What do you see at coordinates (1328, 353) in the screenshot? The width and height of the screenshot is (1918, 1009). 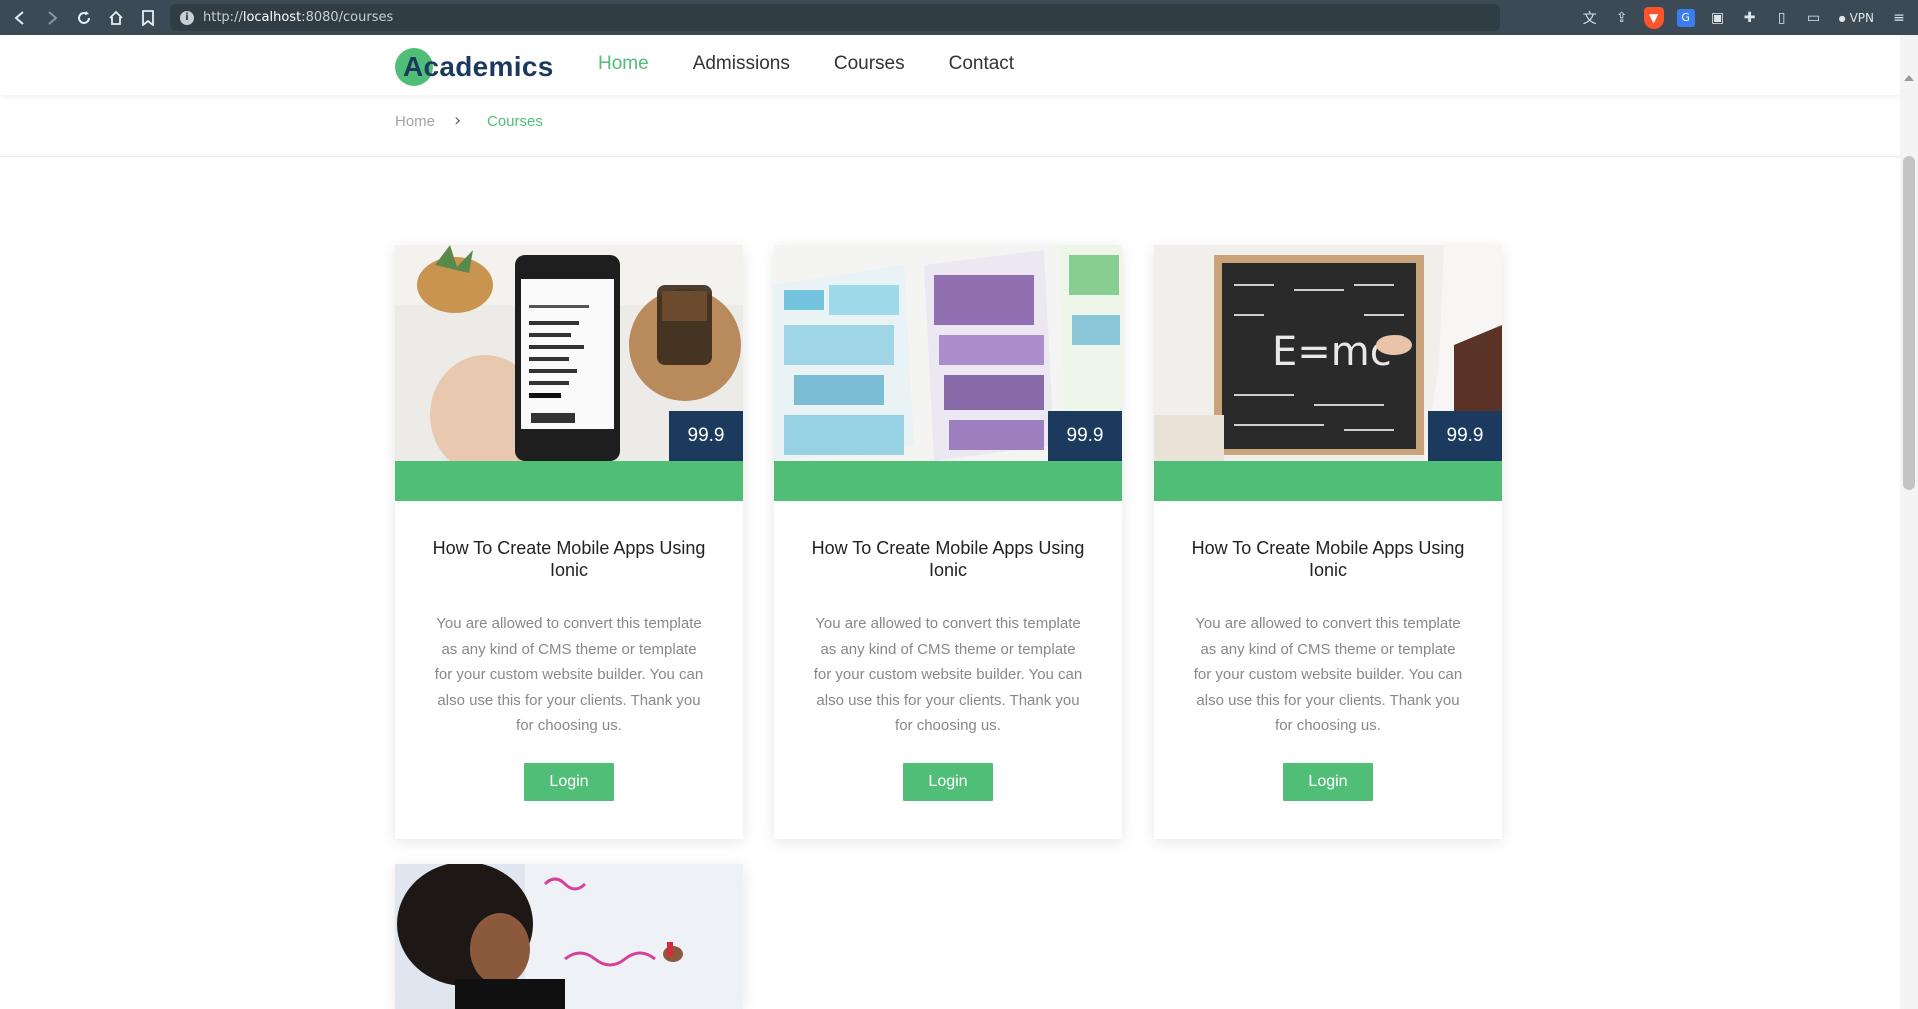 I see `course-image: E=mc² 99.9` at bounding box center [1328, 353].